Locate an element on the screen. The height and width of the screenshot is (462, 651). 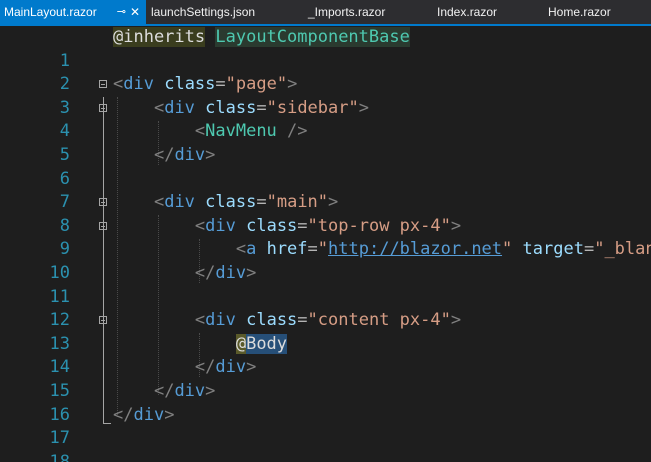
line-code: <div class="main"> is located at coordinates (246, 202).